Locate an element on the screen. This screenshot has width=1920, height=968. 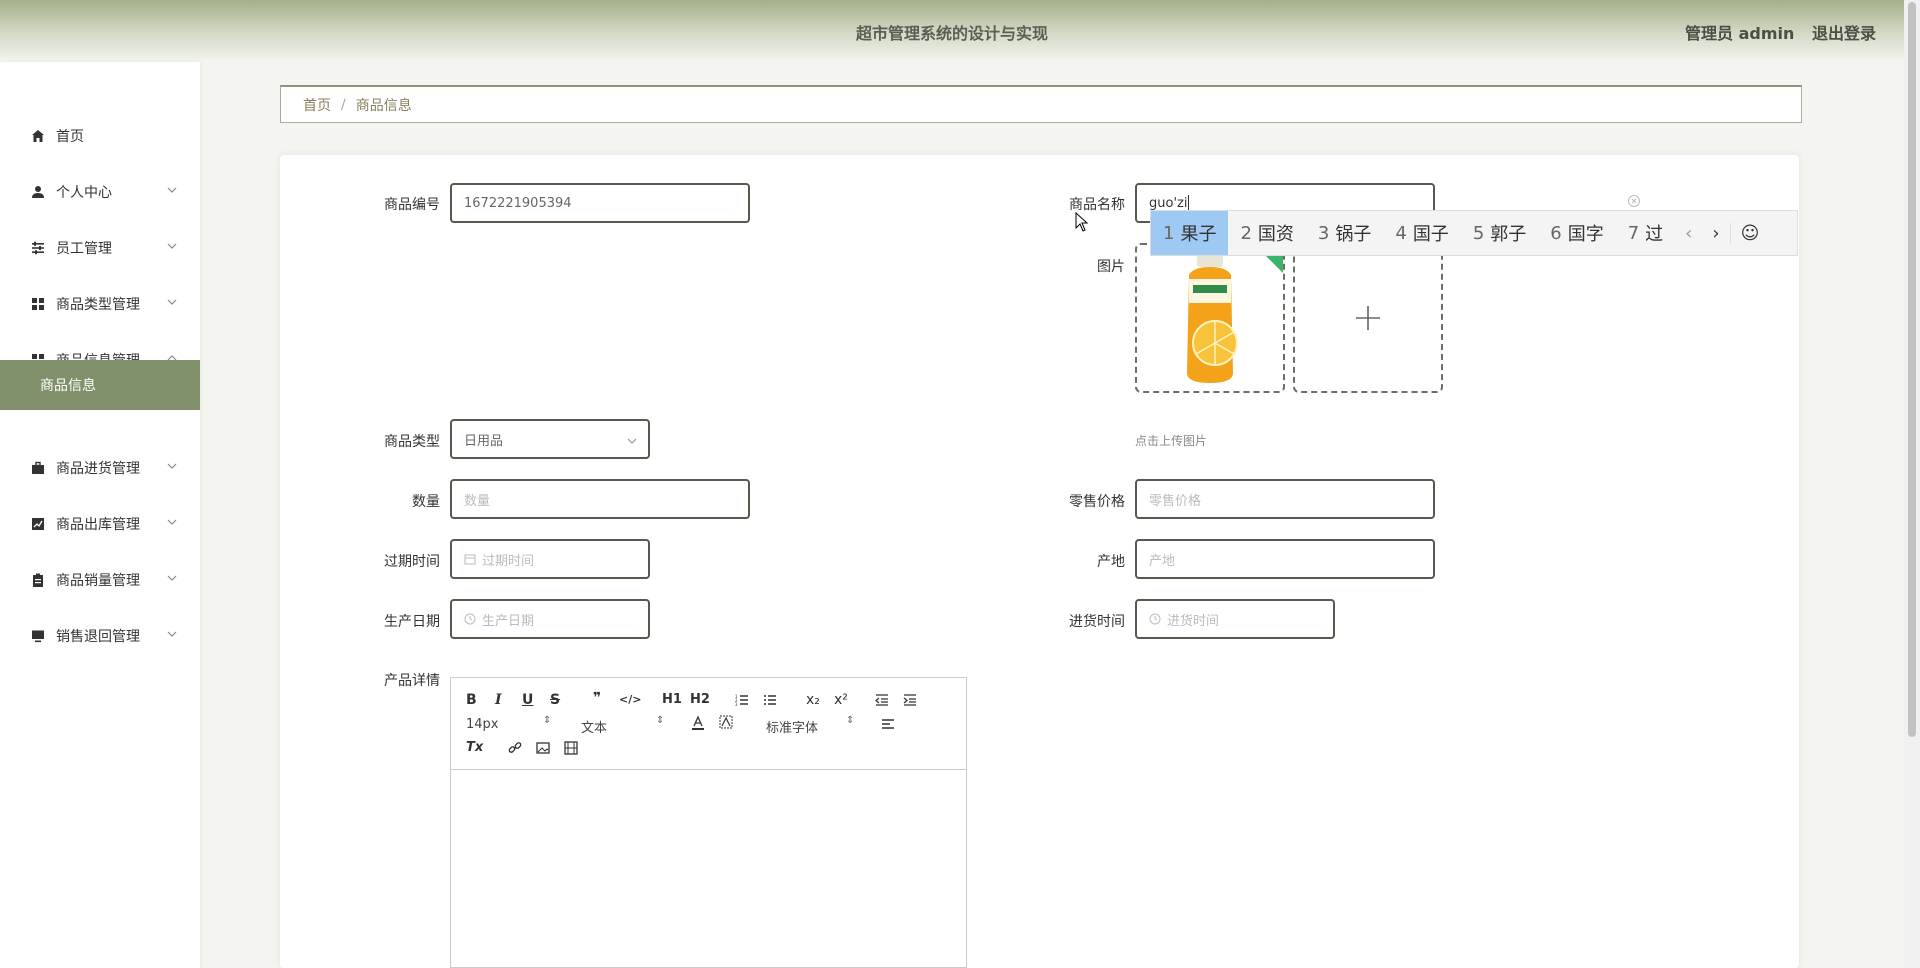
sidebar-item-label: 商品销量管理 is located at coordinates (98, 581).